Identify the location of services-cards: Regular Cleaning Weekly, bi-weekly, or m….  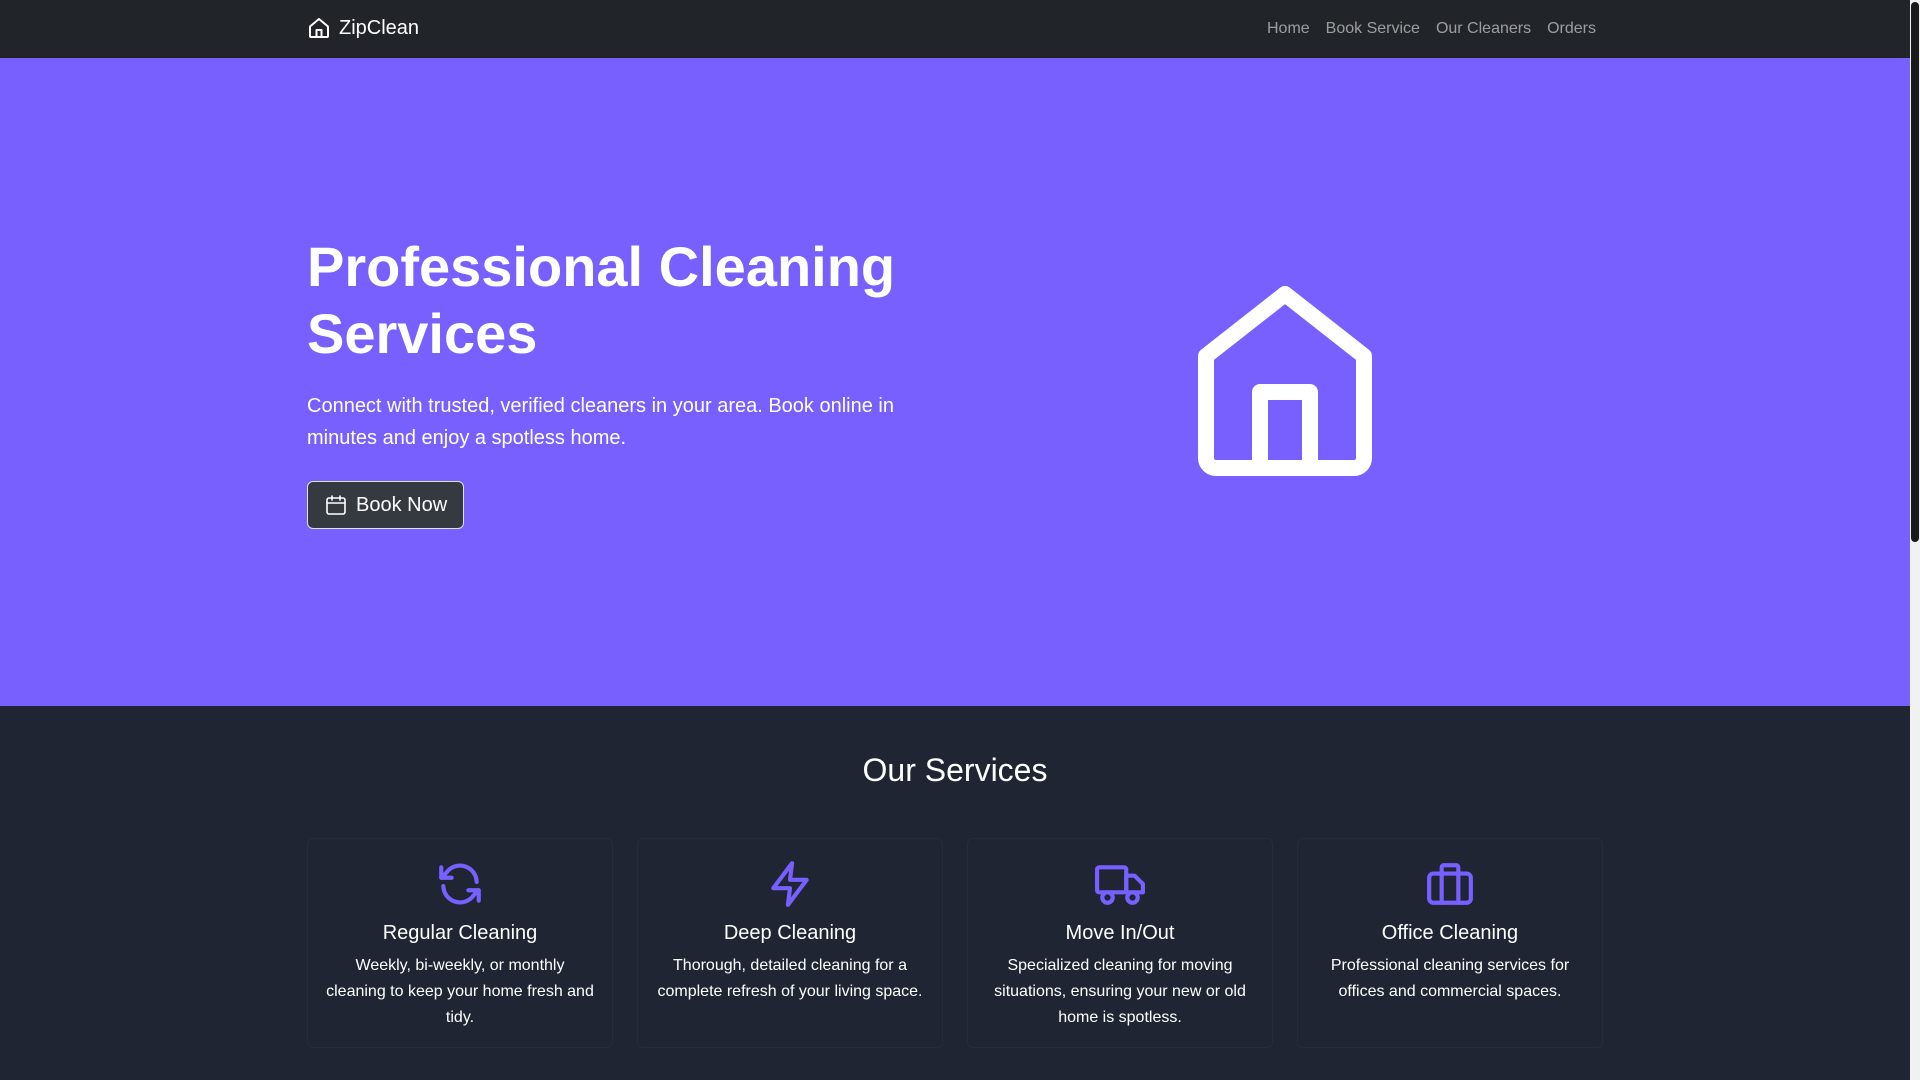
(955, 943).